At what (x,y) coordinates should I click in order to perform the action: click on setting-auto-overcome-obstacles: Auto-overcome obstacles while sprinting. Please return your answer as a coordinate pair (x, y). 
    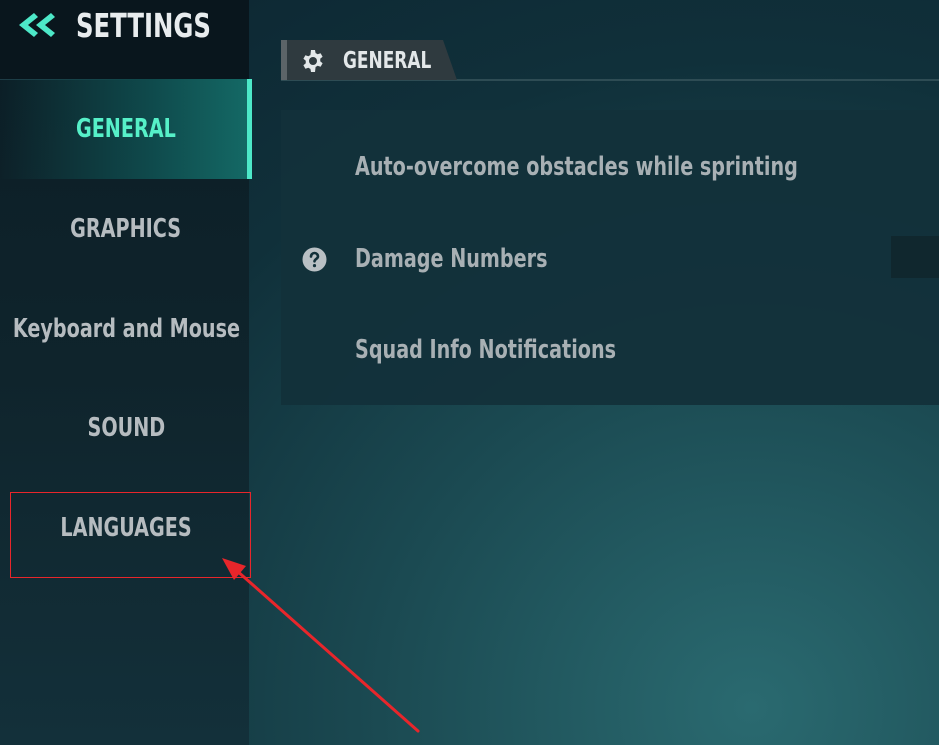
    Looking at the image, I should click on (576, 167).